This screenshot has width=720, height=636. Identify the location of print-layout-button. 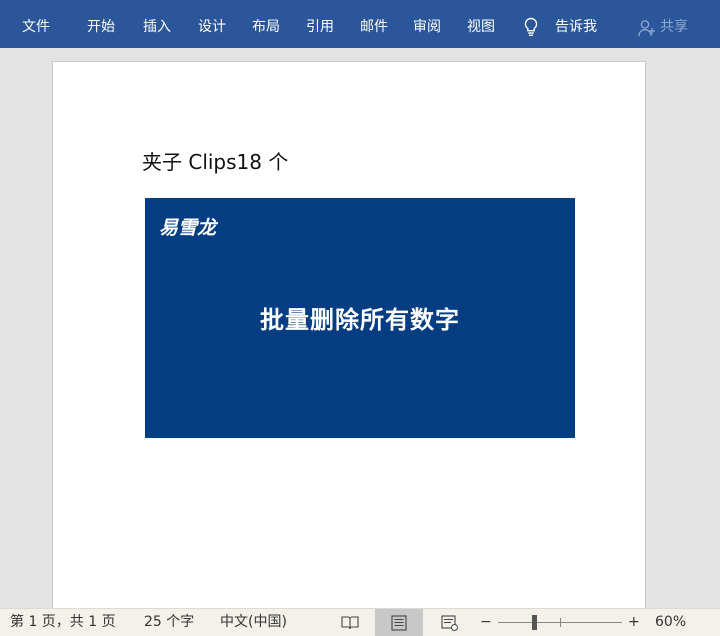
(399, 622).